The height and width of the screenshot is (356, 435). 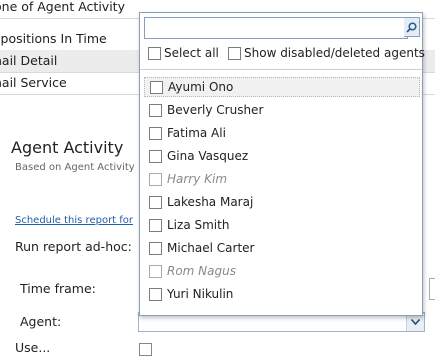 I want to click on agent-name: Harry Kim, so click(x=197, y=179).